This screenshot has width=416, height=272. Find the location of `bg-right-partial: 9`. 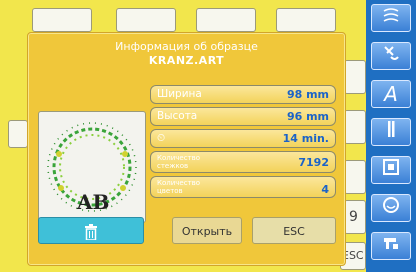

bg-right-partial: 9 is located at coordinates (353, 217).